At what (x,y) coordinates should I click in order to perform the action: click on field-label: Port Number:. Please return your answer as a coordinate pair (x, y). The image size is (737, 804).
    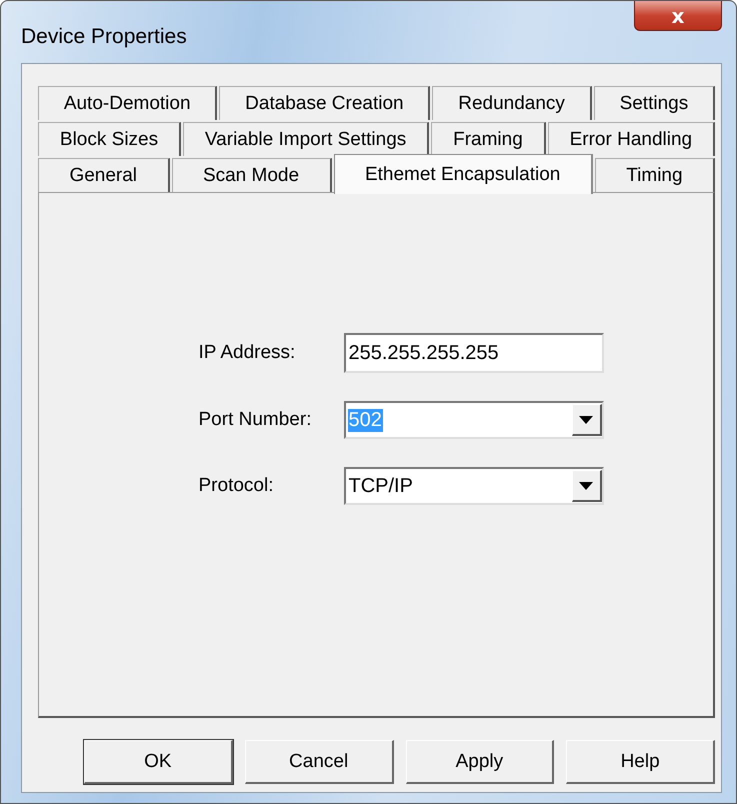
    Looking at the image, I should click on (255, 420).